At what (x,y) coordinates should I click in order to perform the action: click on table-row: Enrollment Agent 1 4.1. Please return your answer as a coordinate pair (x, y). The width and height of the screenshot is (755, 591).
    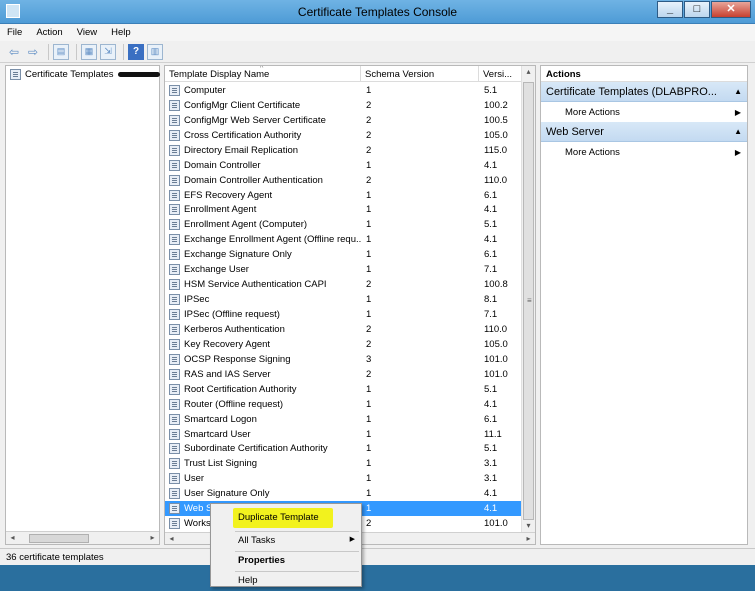
    Looking at the image, I should click on (344, 210).